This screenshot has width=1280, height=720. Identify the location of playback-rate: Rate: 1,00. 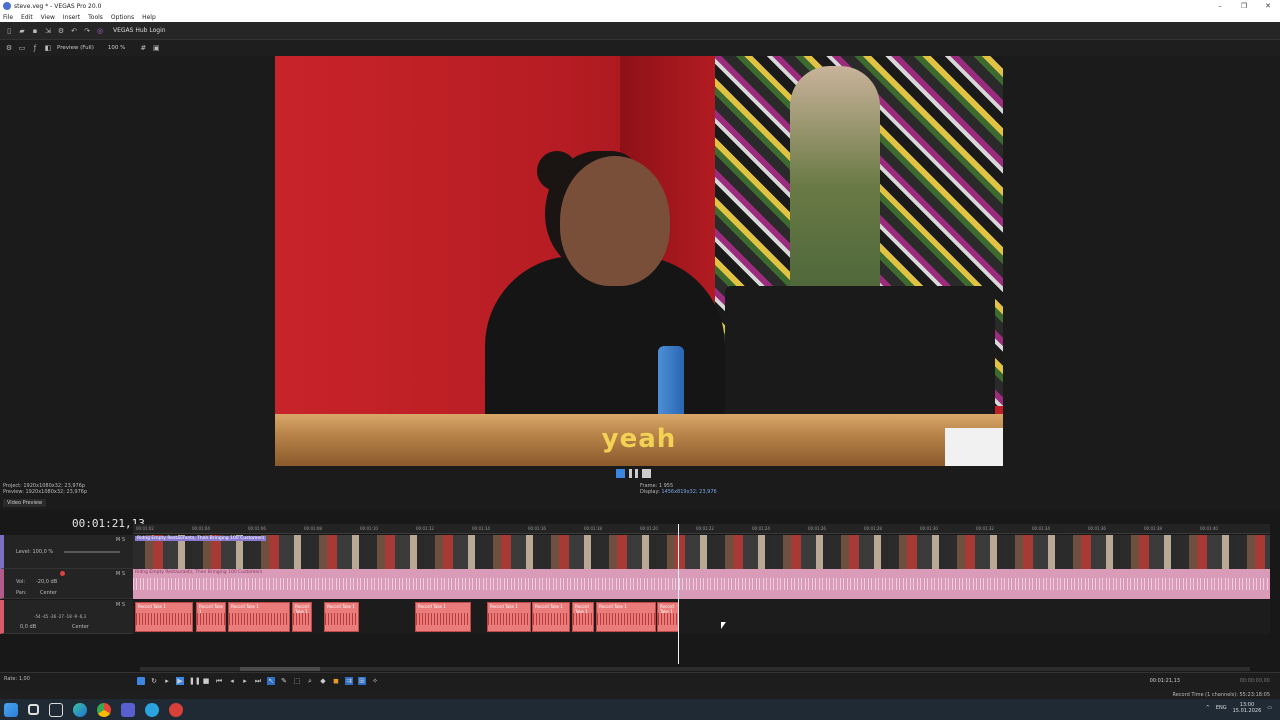
(17, 679).